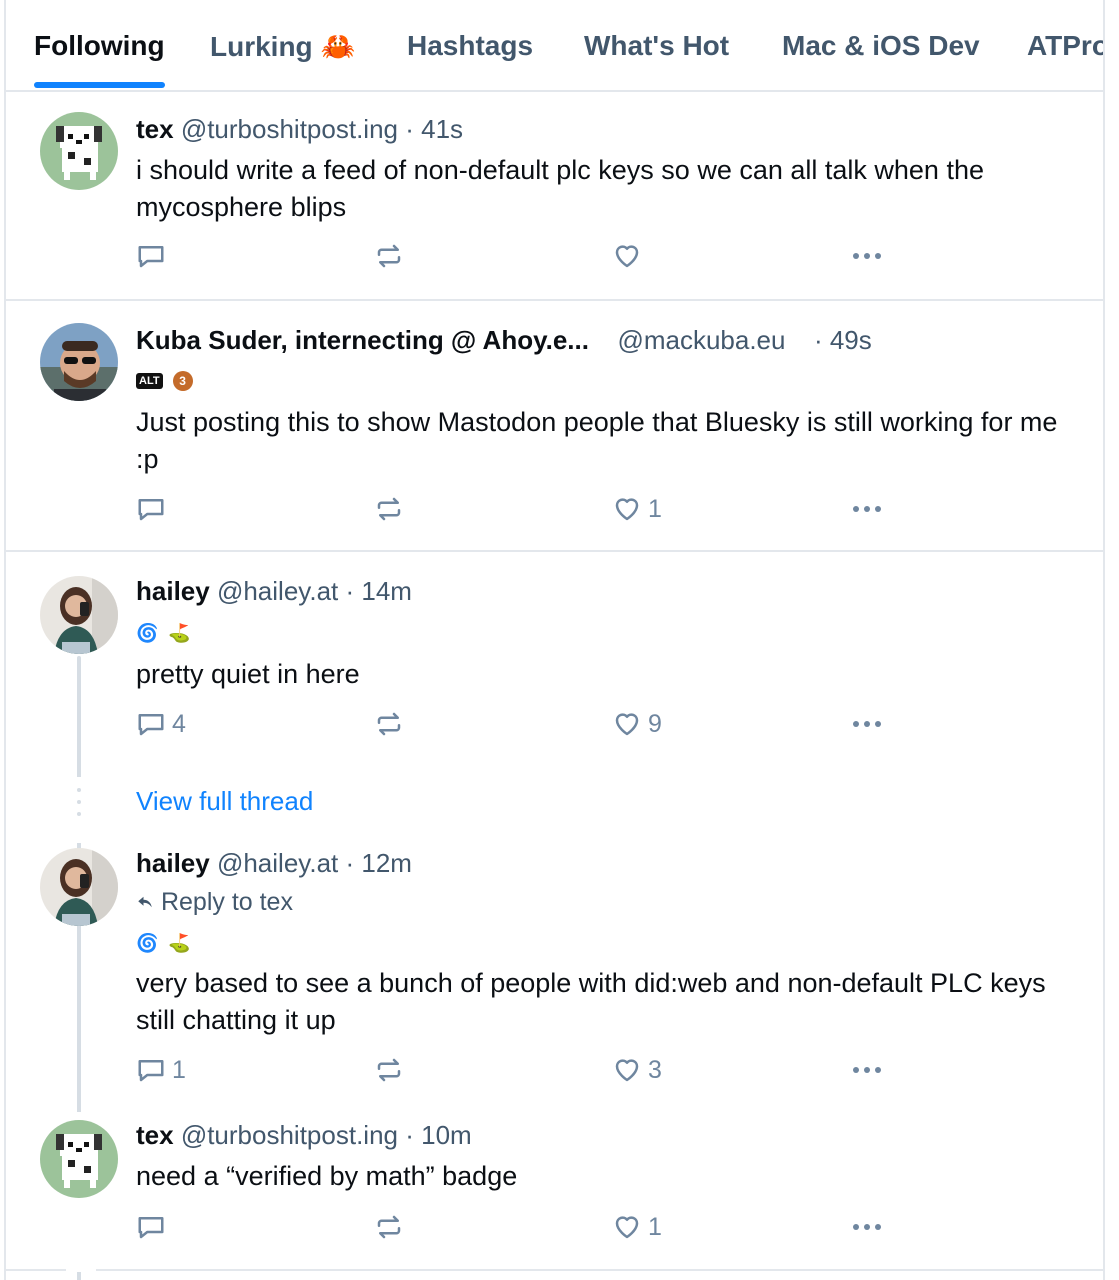 The height and width of the screenshot is (1280, 1119). What do you see at coordinates (327, 1176) in the screenshot?
I see `post-text: need a “verified by math” badge` at bounding box center [327, 1176].